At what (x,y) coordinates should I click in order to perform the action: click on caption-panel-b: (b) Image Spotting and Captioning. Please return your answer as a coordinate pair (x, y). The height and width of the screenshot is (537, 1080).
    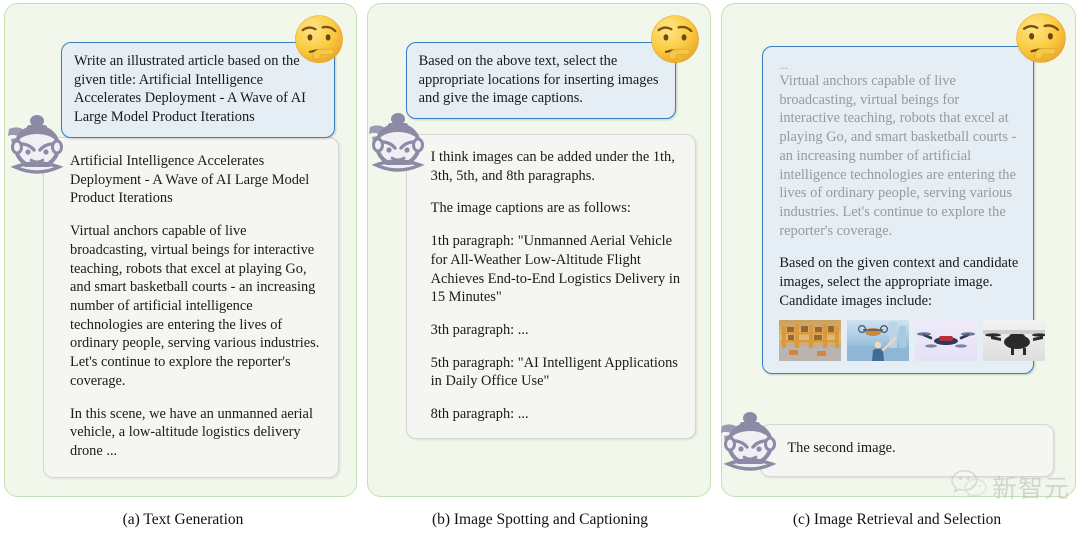
    Looking at the image, I should click on (540, 519).